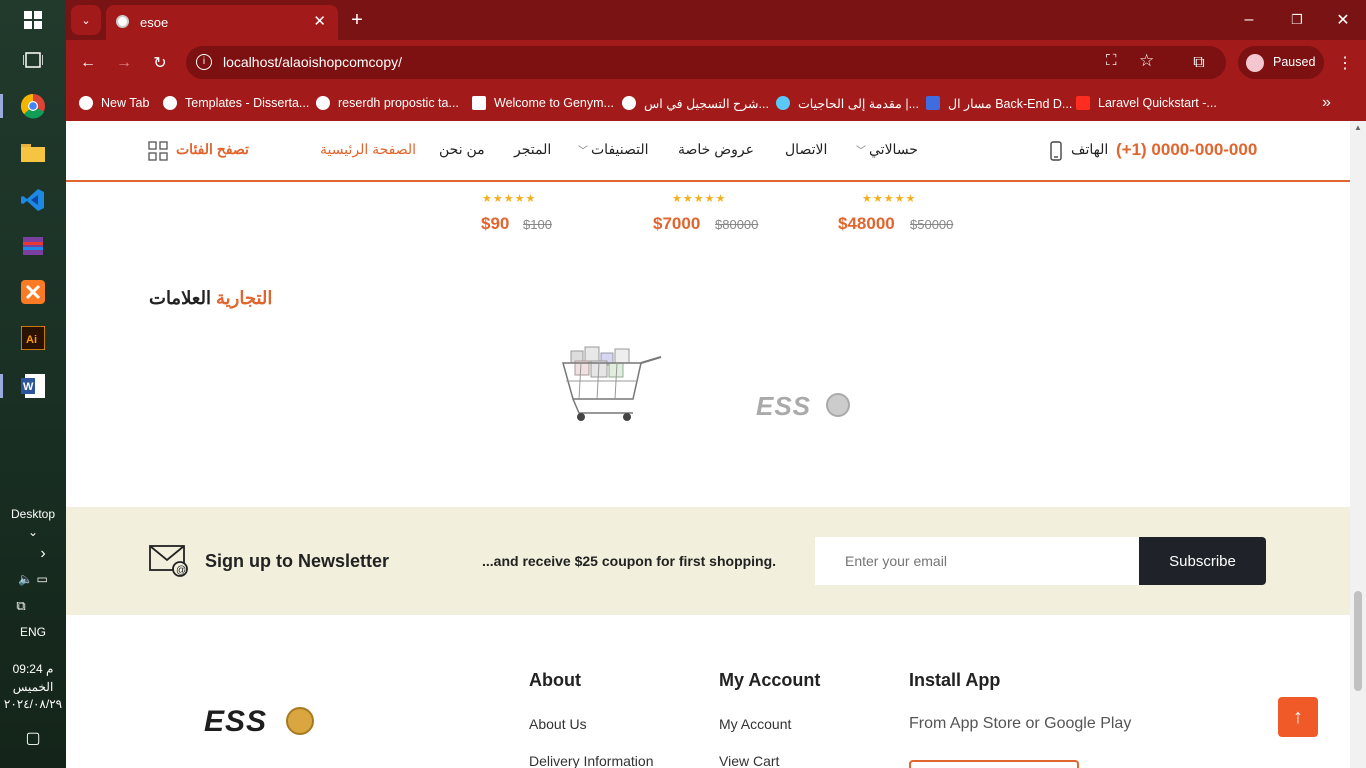  What do you see at coordinates (1, 106) in the screenshot?
I see `active-app-indicator` at bounding box center [1, 106].